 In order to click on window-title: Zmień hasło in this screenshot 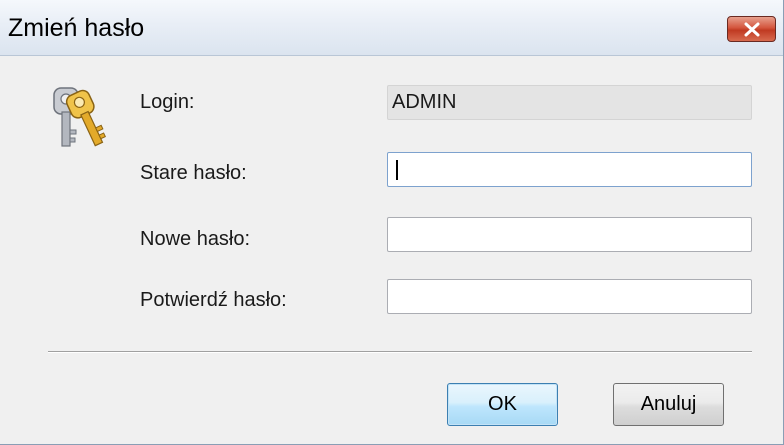, I will do `click(76, 28)`.